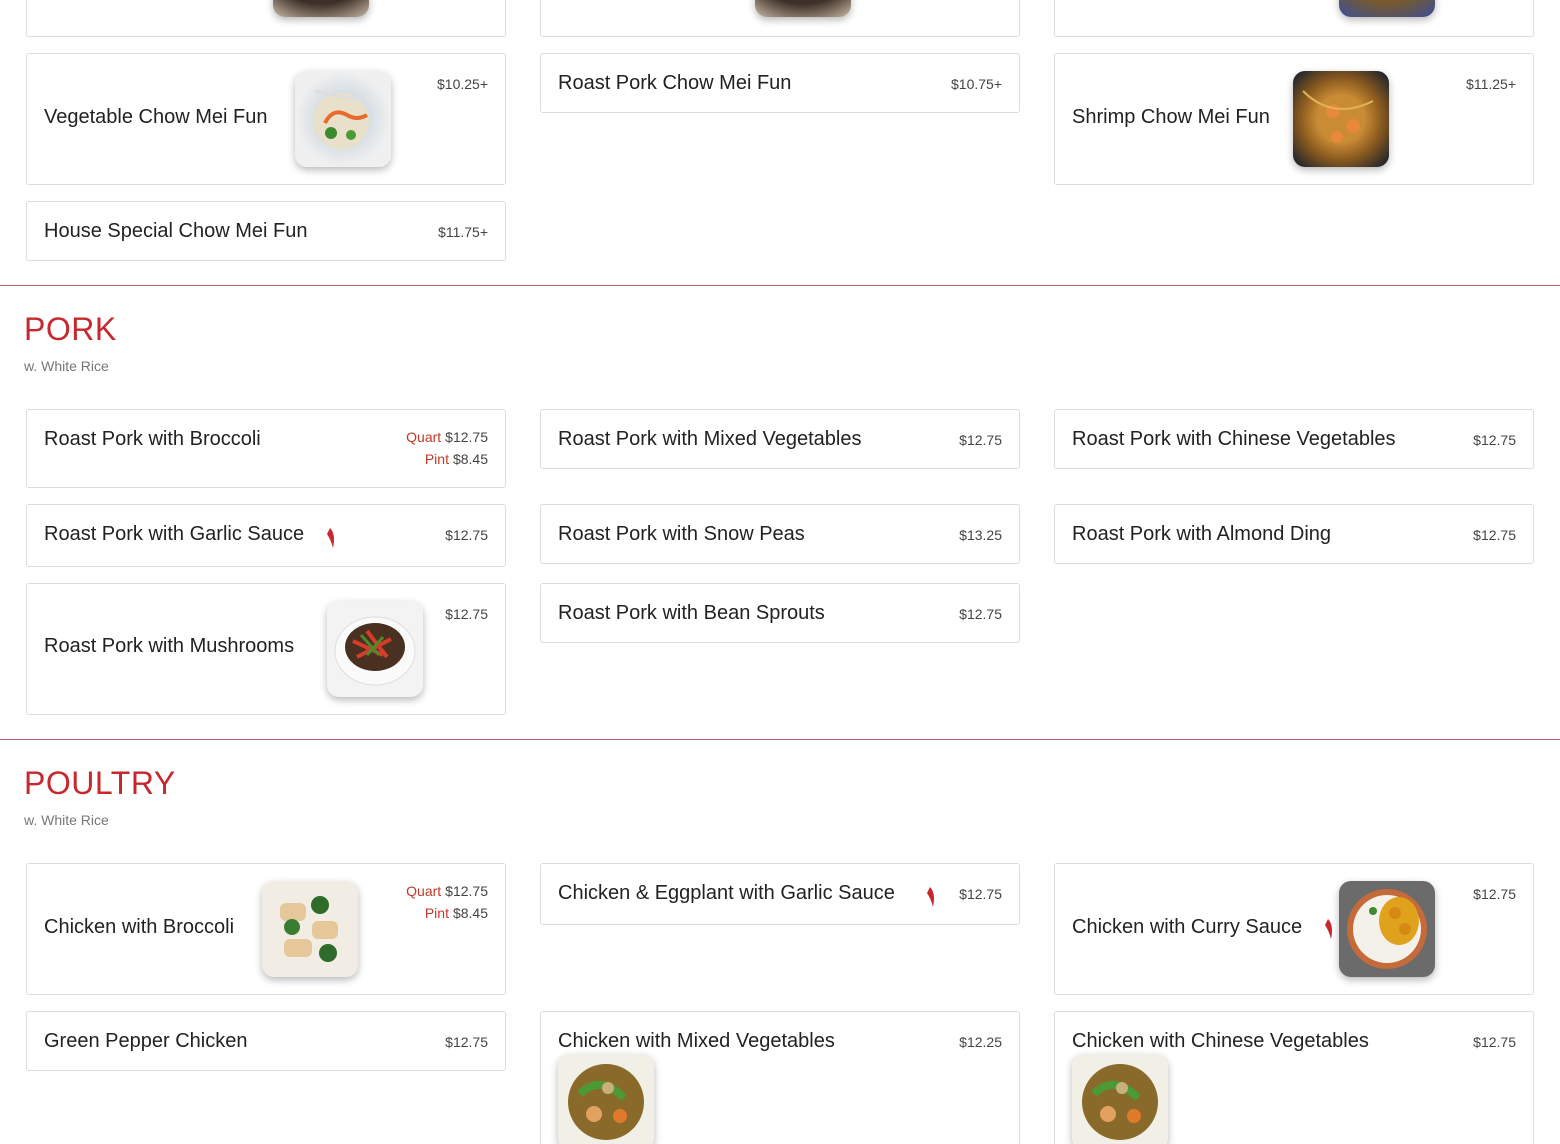 This screenshot has height=1144, width=1560. What do you see at coordinates (976, 84) in the screenshot?
I see `item-price: $10.75+` at bounding box center [976, 84].